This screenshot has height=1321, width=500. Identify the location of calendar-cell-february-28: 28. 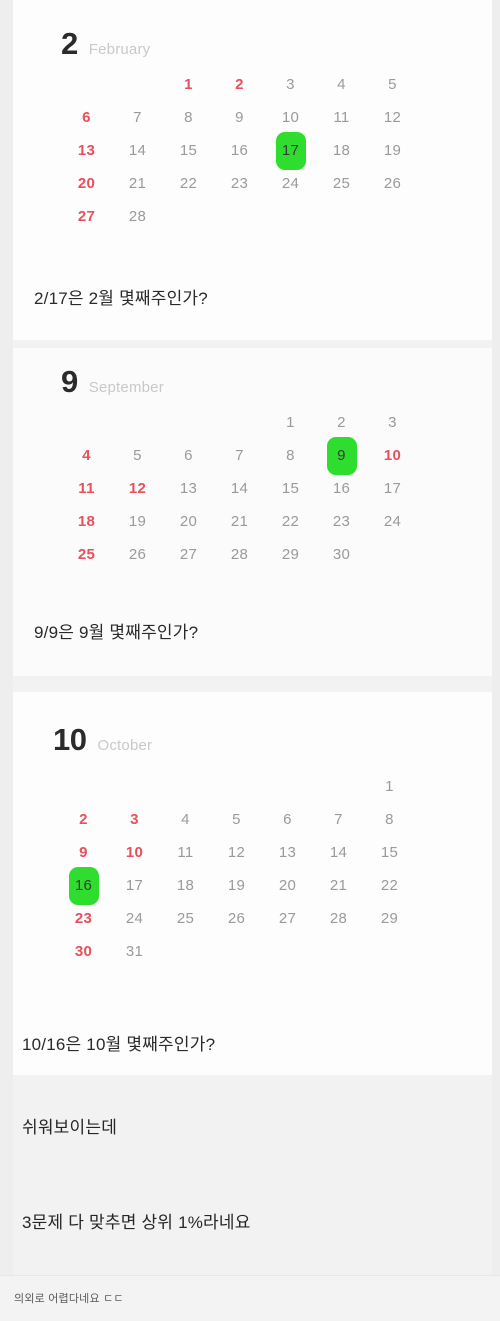
(137, 216).